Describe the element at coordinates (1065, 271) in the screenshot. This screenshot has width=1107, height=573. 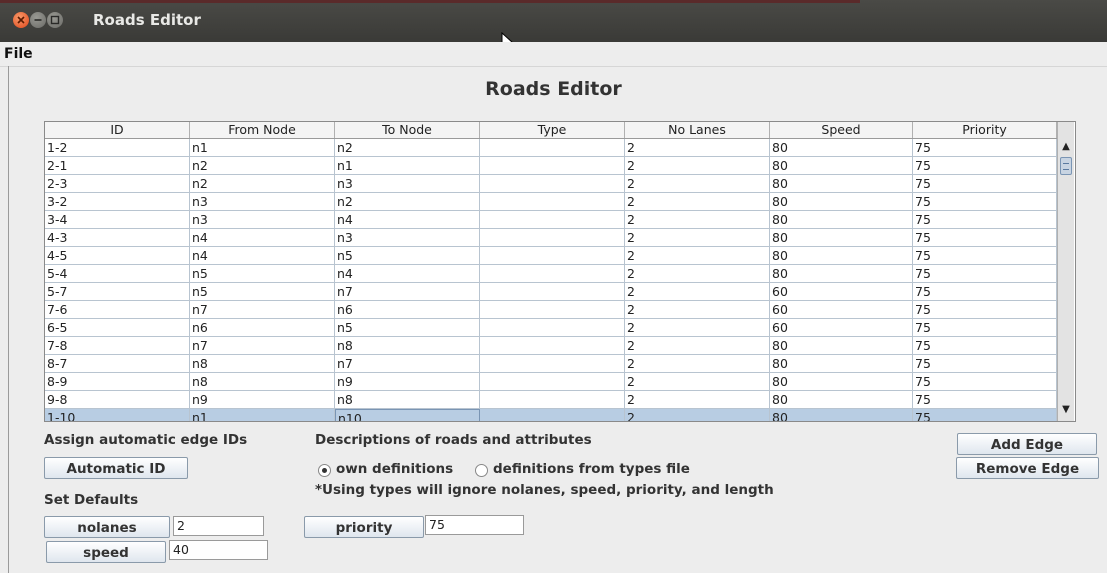
I see `table-scrollbar: ▲ ▼` at that location.